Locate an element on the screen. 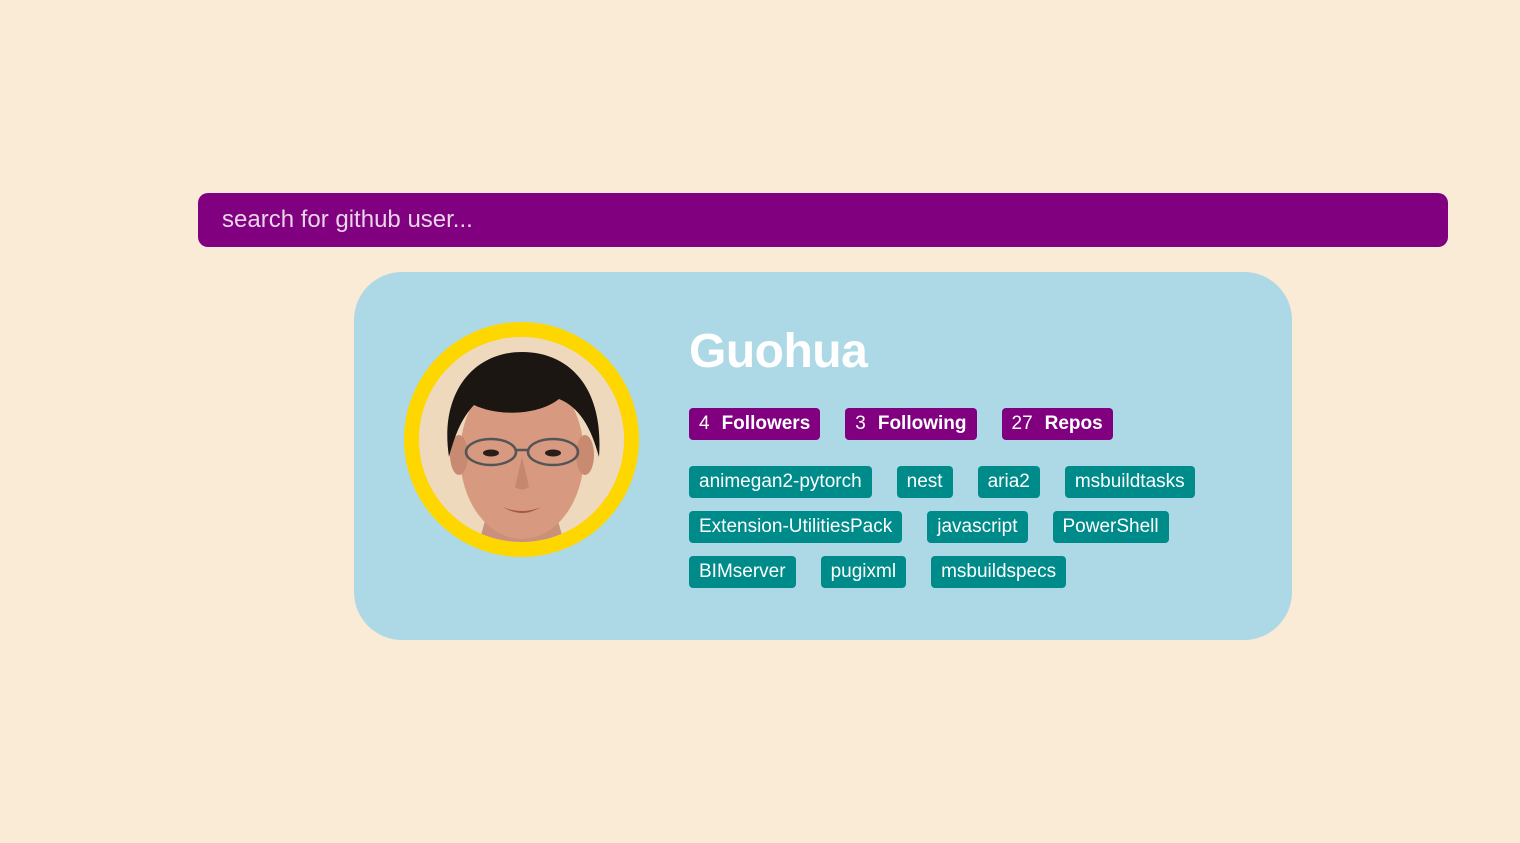 Image resolution: width=1520 pixels, height=843 pixels. search-input is located at coordinates (823, 220).